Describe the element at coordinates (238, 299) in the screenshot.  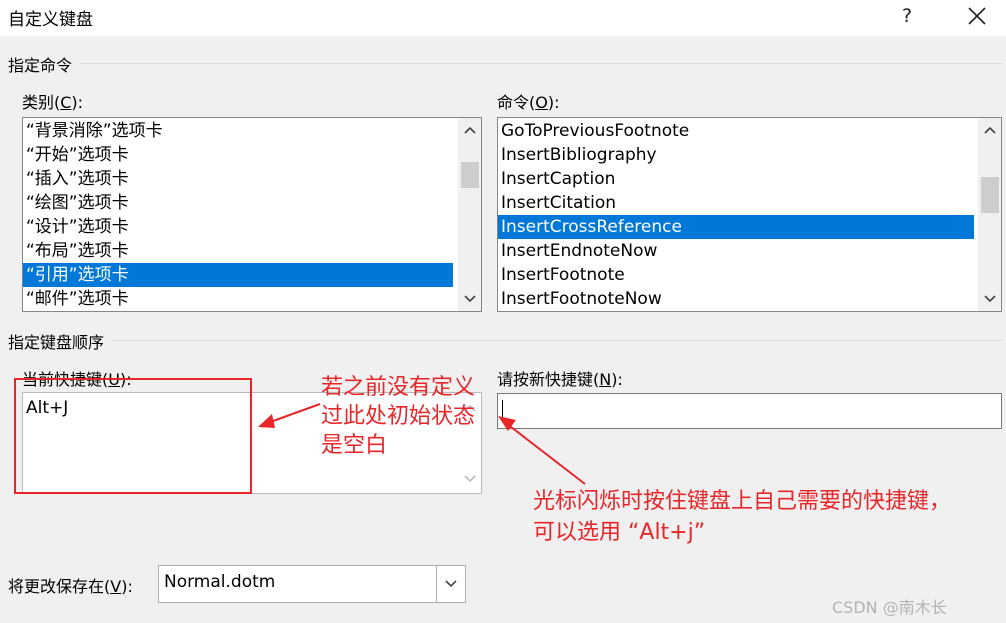
I see `category-item: “邮件”选项卡` at that location.